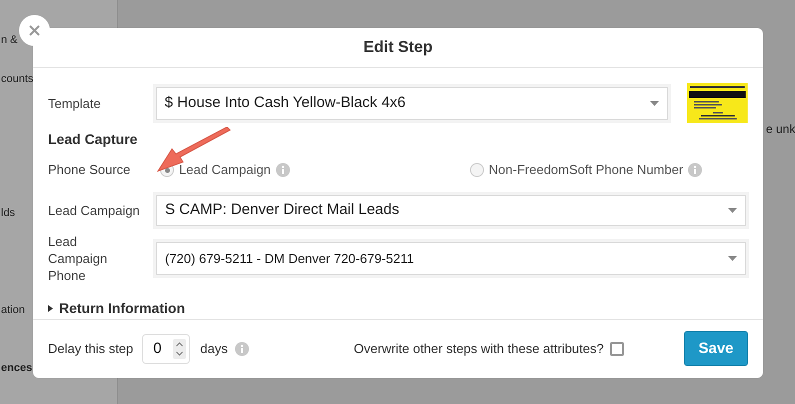 This screenshot has height=404, width=795. I want to click on field-label: Delay this step, so click(91, 349).